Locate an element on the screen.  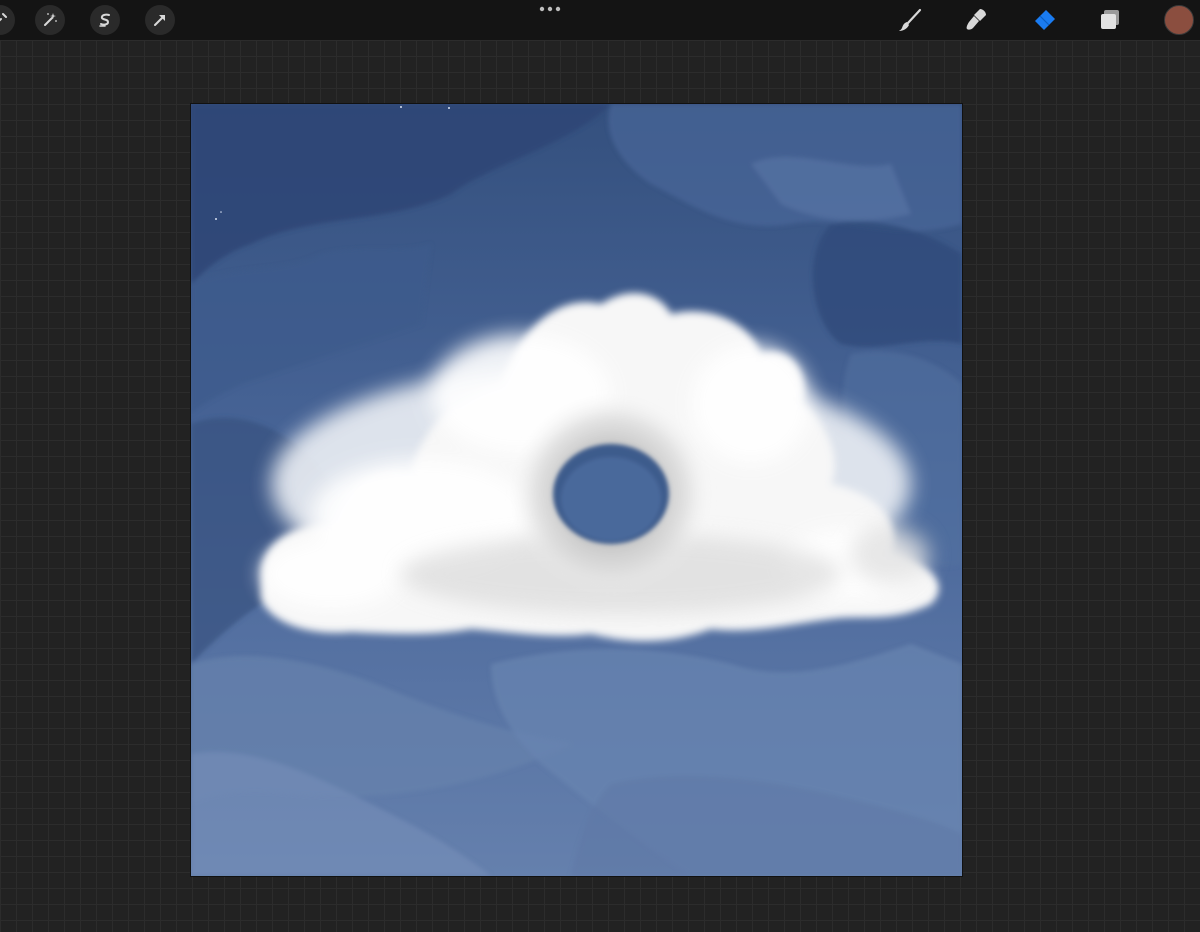
smudge-icon is located at coordinates (976, 19).